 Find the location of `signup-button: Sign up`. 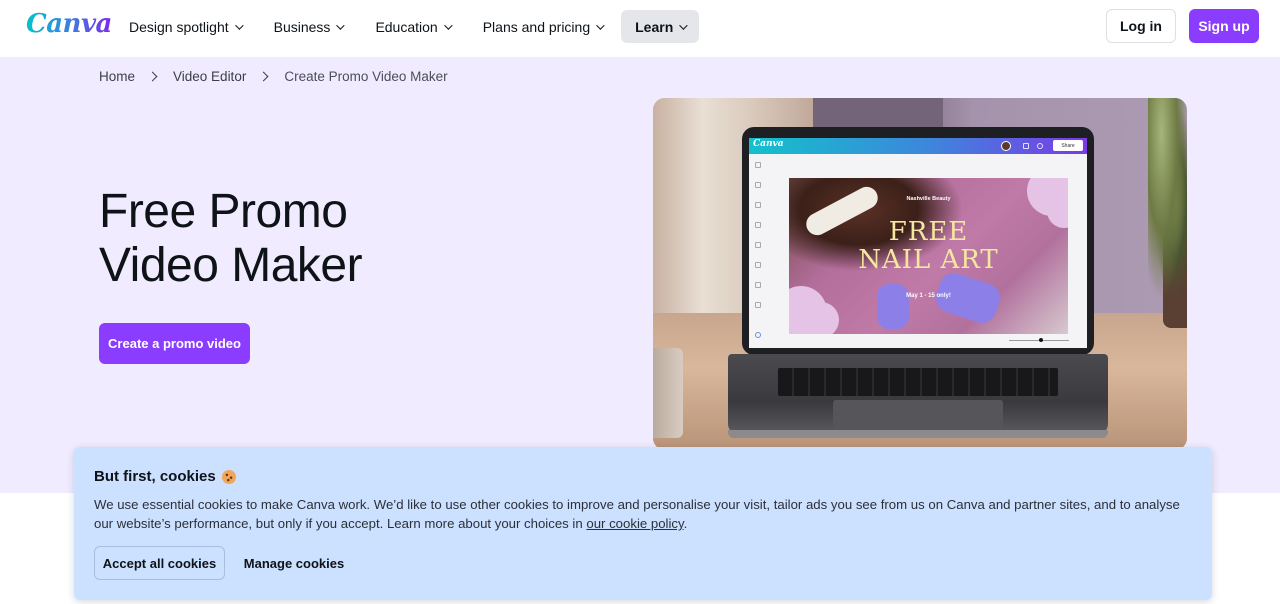

signup-button: Sign up is located at coordinates (1224, 26).